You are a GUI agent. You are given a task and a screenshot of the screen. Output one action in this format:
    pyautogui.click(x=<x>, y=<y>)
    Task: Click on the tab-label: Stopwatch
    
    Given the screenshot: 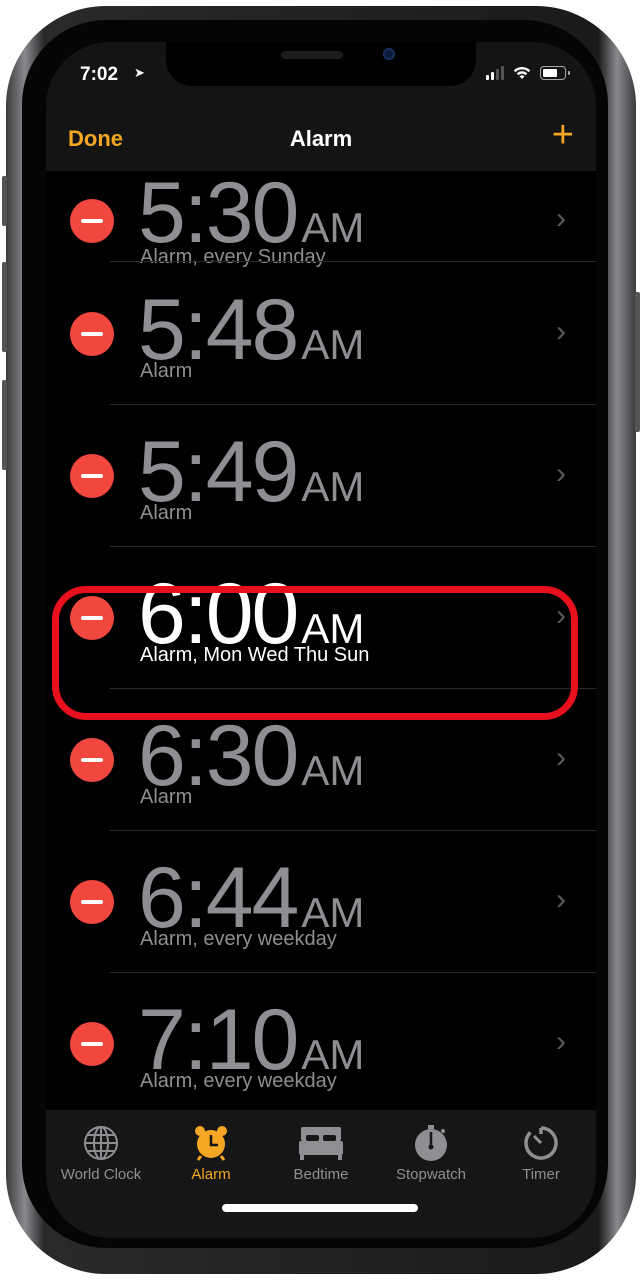 What is the action you would take?
    pyautogui.click(x=431, y=1174)
    